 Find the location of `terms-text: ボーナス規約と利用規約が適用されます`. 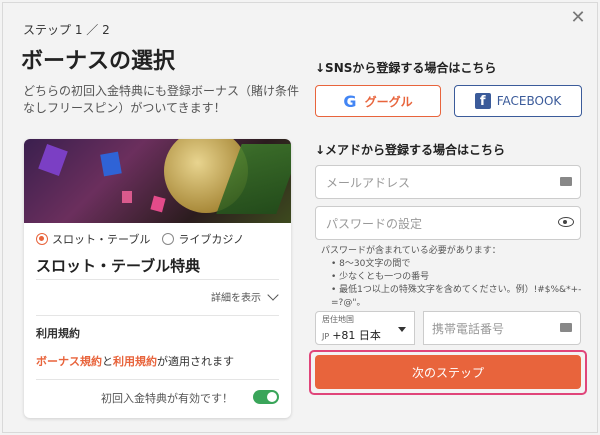

terms-text: ボーナス規約と利用規約が適用されます is located at coordinates (135, 361).